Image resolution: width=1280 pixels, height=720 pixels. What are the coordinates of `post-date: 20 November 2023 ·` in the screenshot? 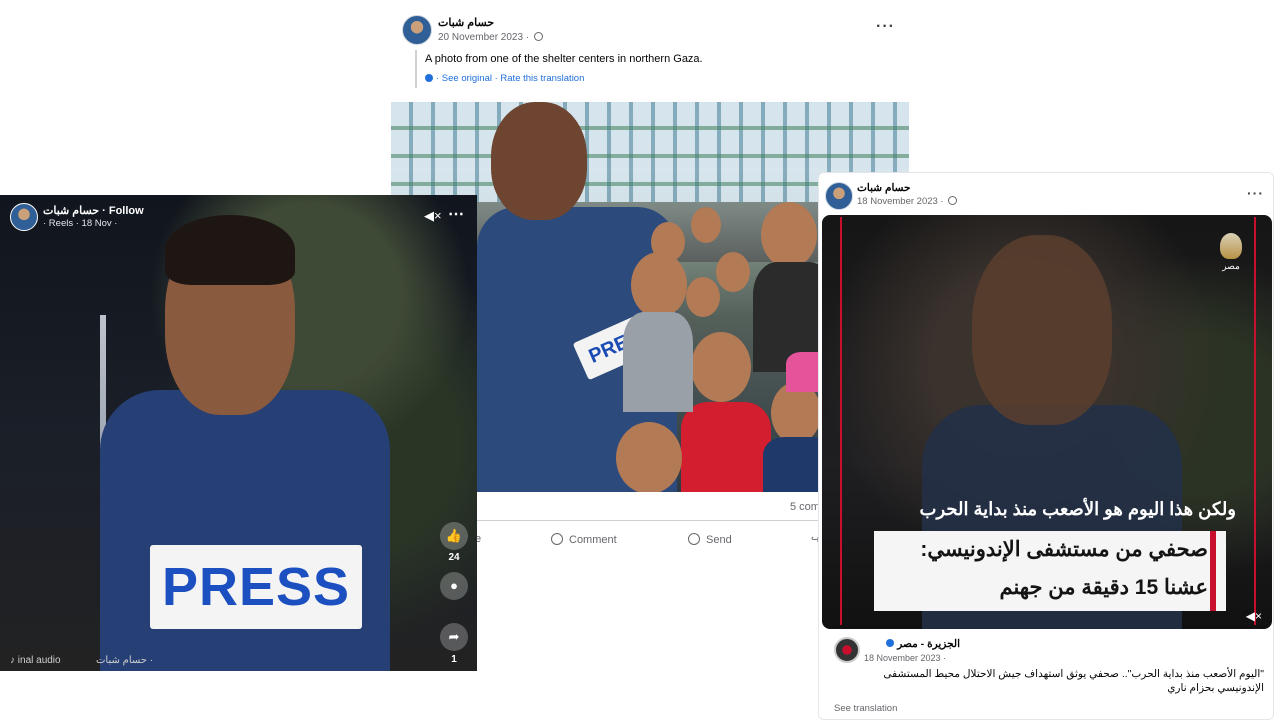 It's located at (490, 37).